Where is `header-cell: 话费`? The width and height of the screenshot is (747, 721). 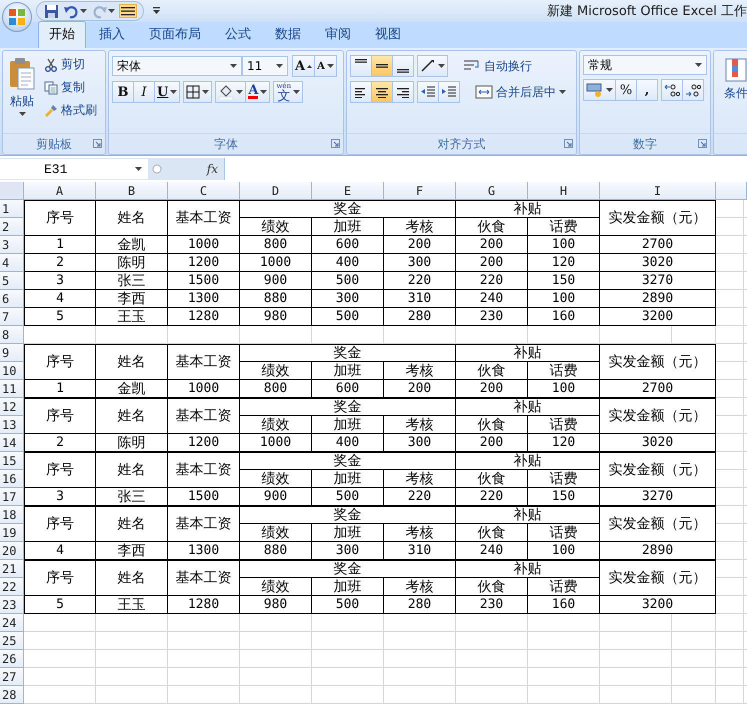
header-cell: 话费 is located at coordinates (564, 371).